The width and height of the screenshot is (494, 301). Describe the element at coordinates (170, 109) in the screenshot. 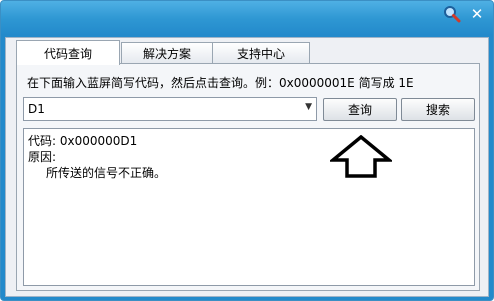

I see `code-input-combobox: D1 ▼` at that location.